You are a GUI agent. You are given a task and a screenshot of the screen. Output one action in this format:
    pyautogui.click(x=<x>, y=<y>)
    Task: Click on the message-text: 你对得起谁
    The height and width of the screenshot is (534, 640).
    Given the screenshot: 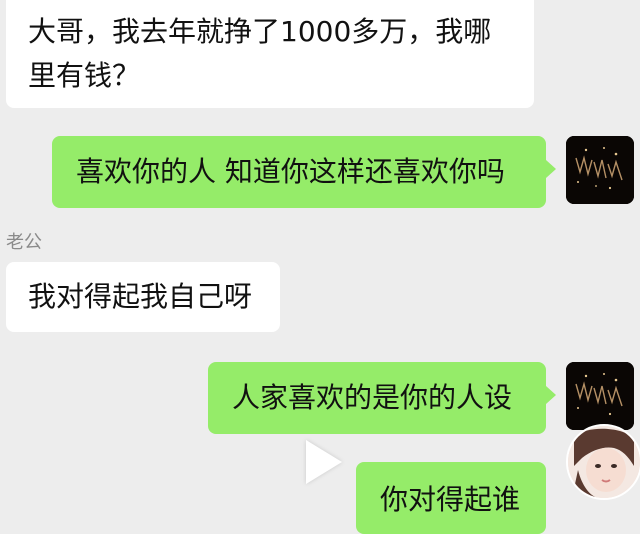 What is the action you would take?
    pyautogui.click(x=450, y=499)
    